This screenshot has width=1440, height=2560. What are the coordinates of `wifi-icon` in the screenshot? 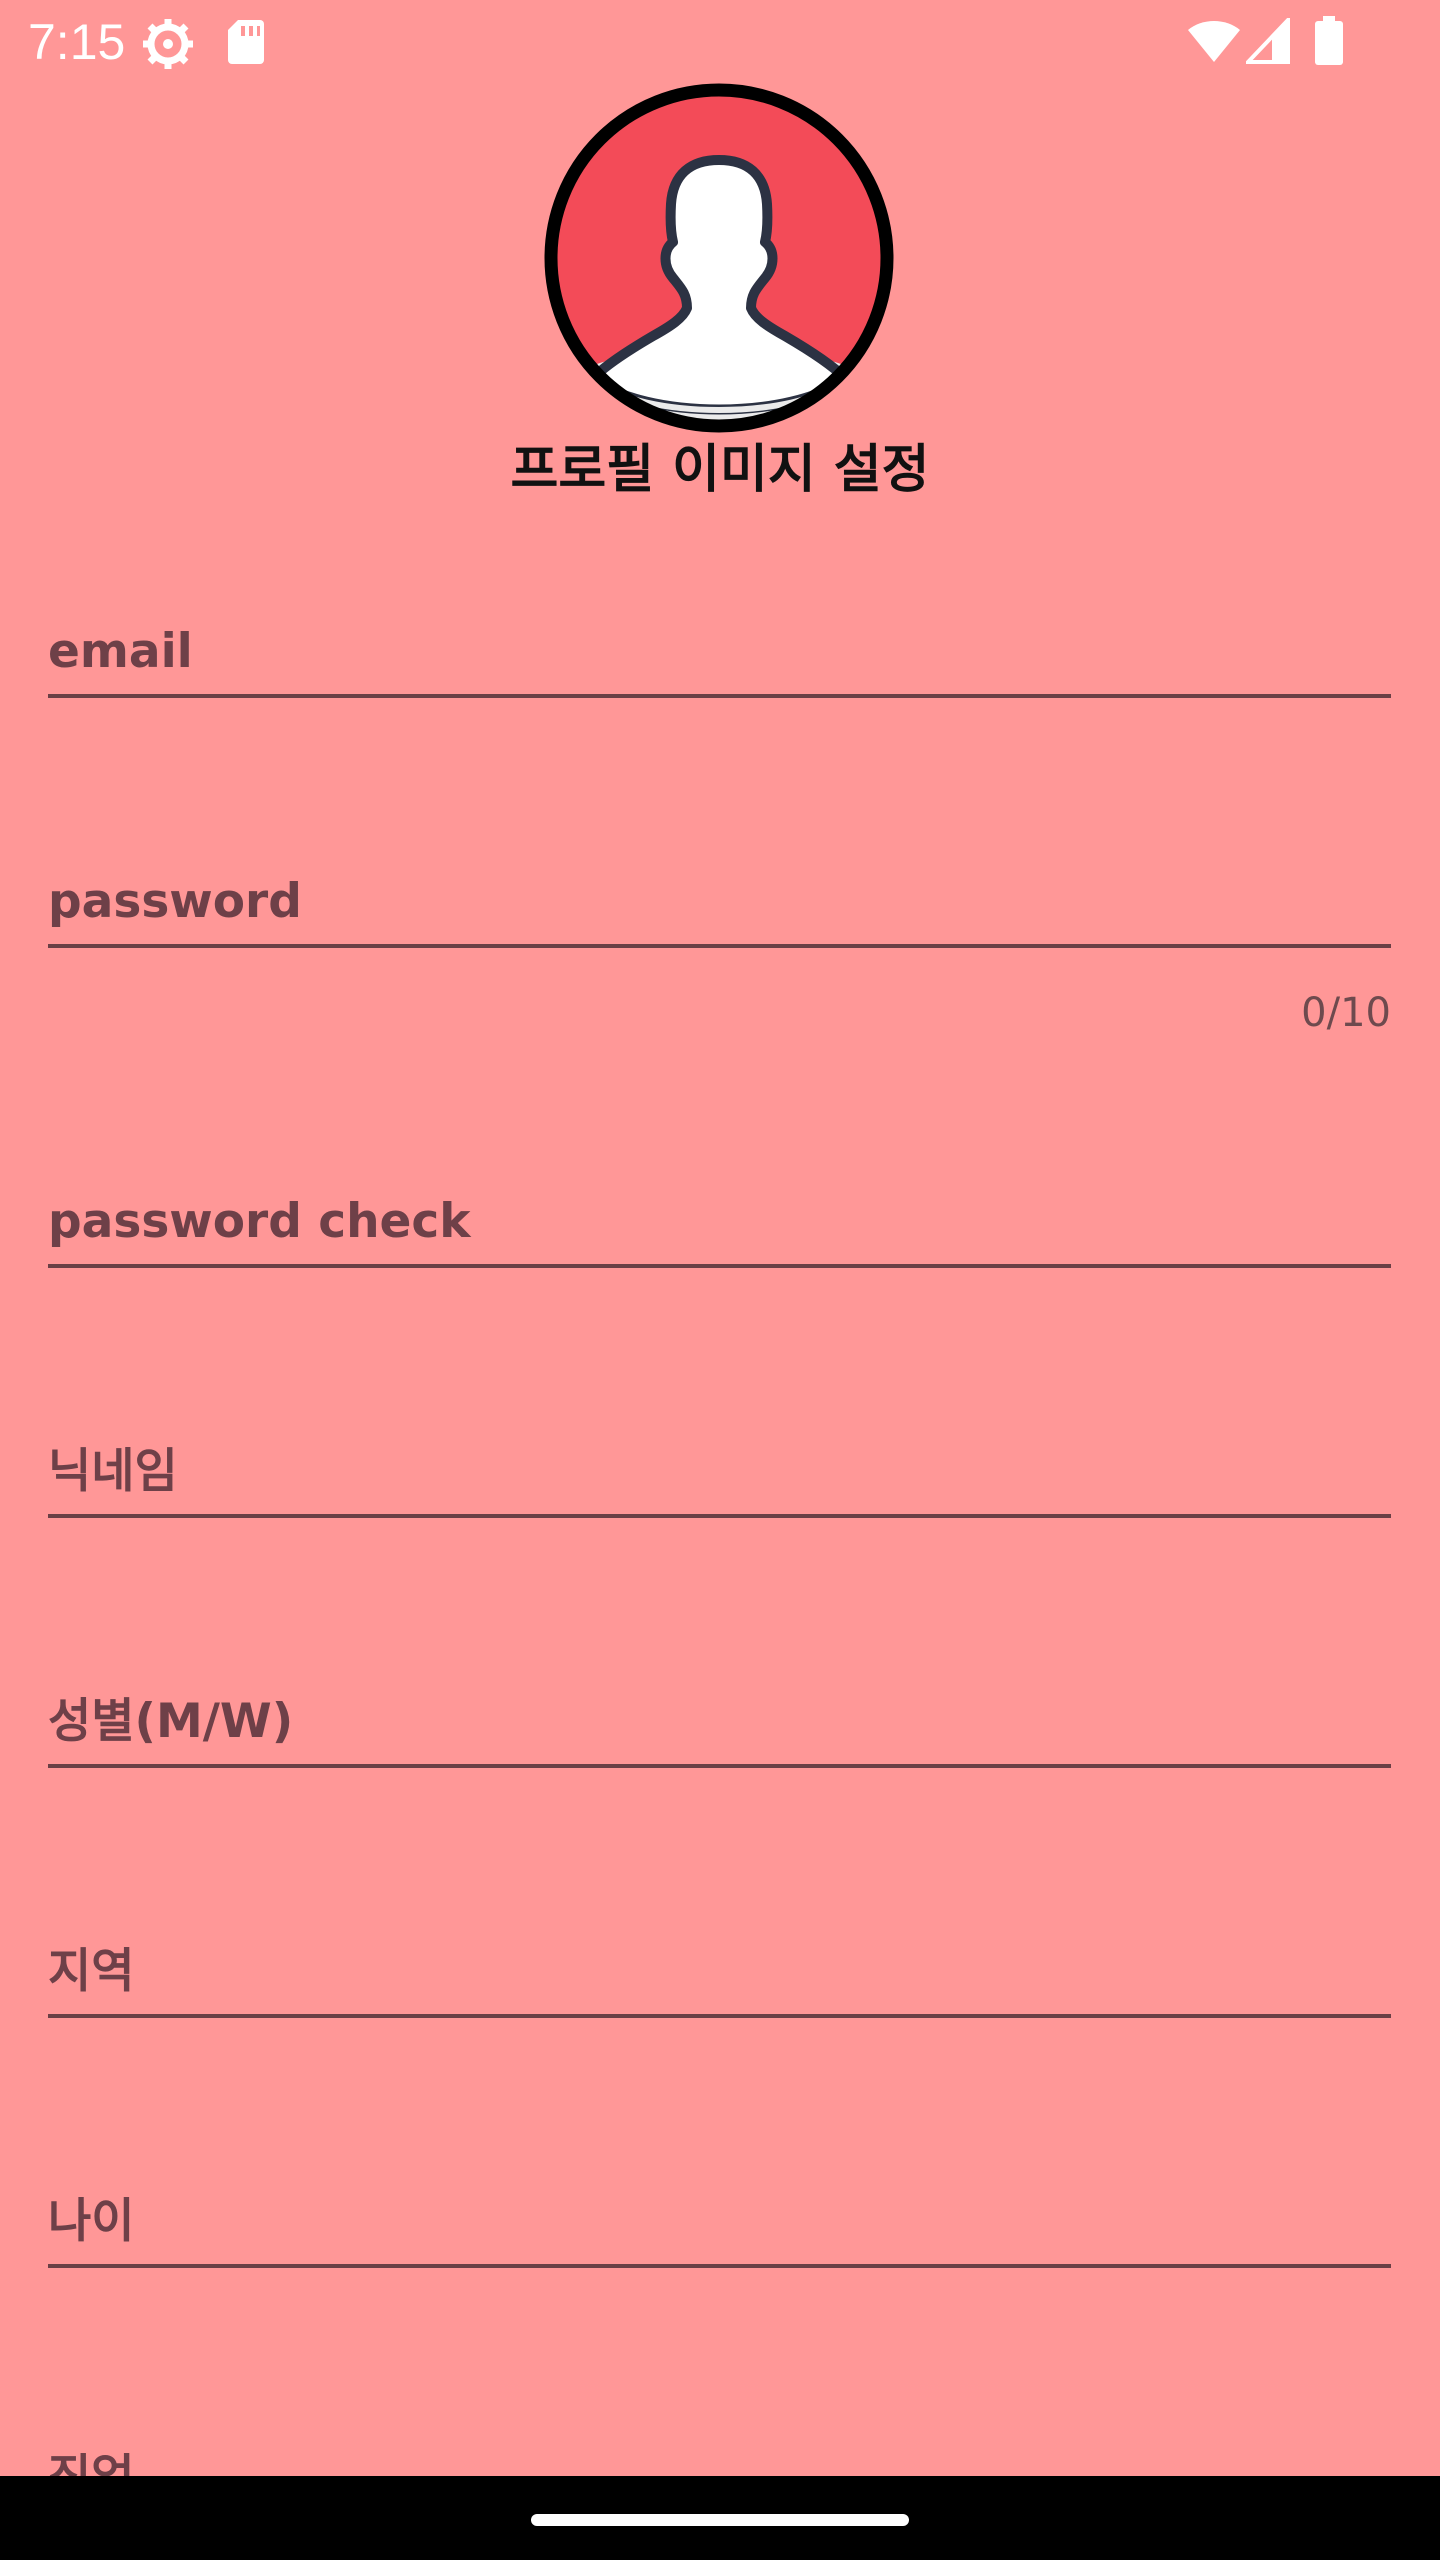 It's located at (1214, 43).